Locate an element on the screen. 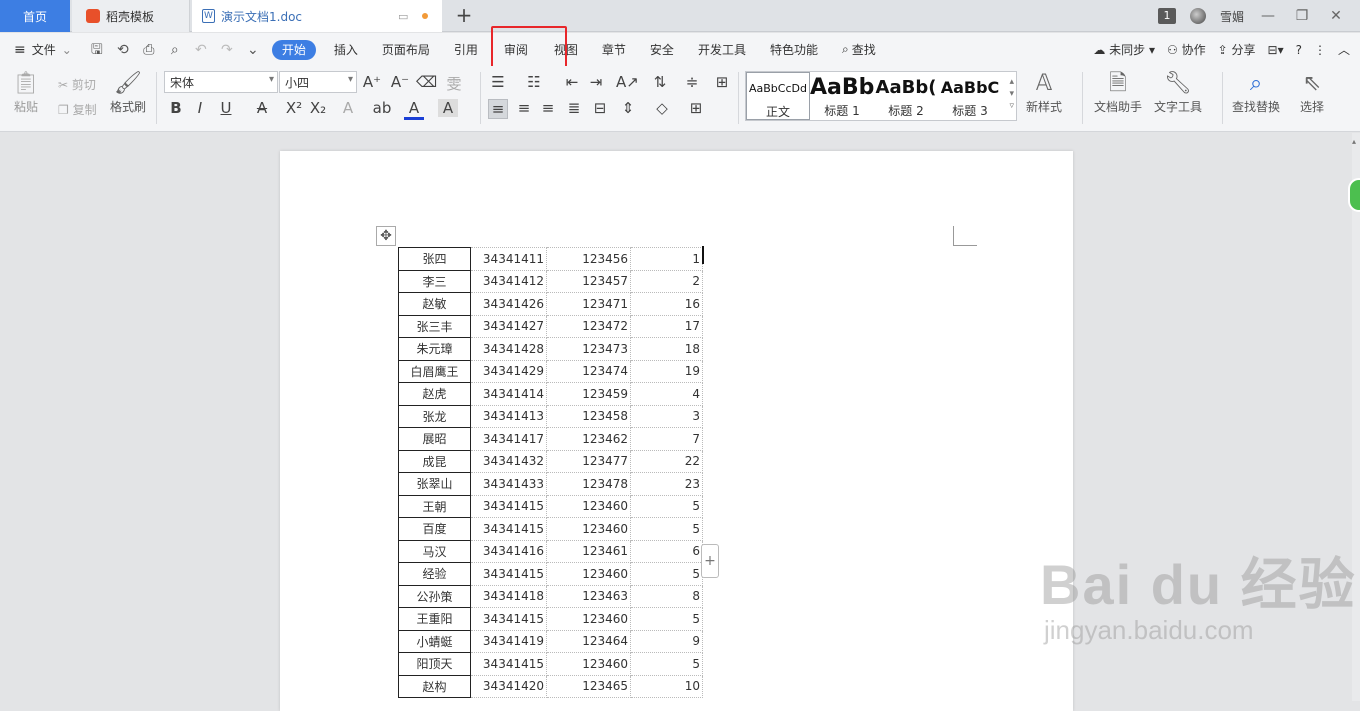 The height and width of the screenshot is (711, 1360). table-cell: 展昭 is located at coordinates (434, 439).